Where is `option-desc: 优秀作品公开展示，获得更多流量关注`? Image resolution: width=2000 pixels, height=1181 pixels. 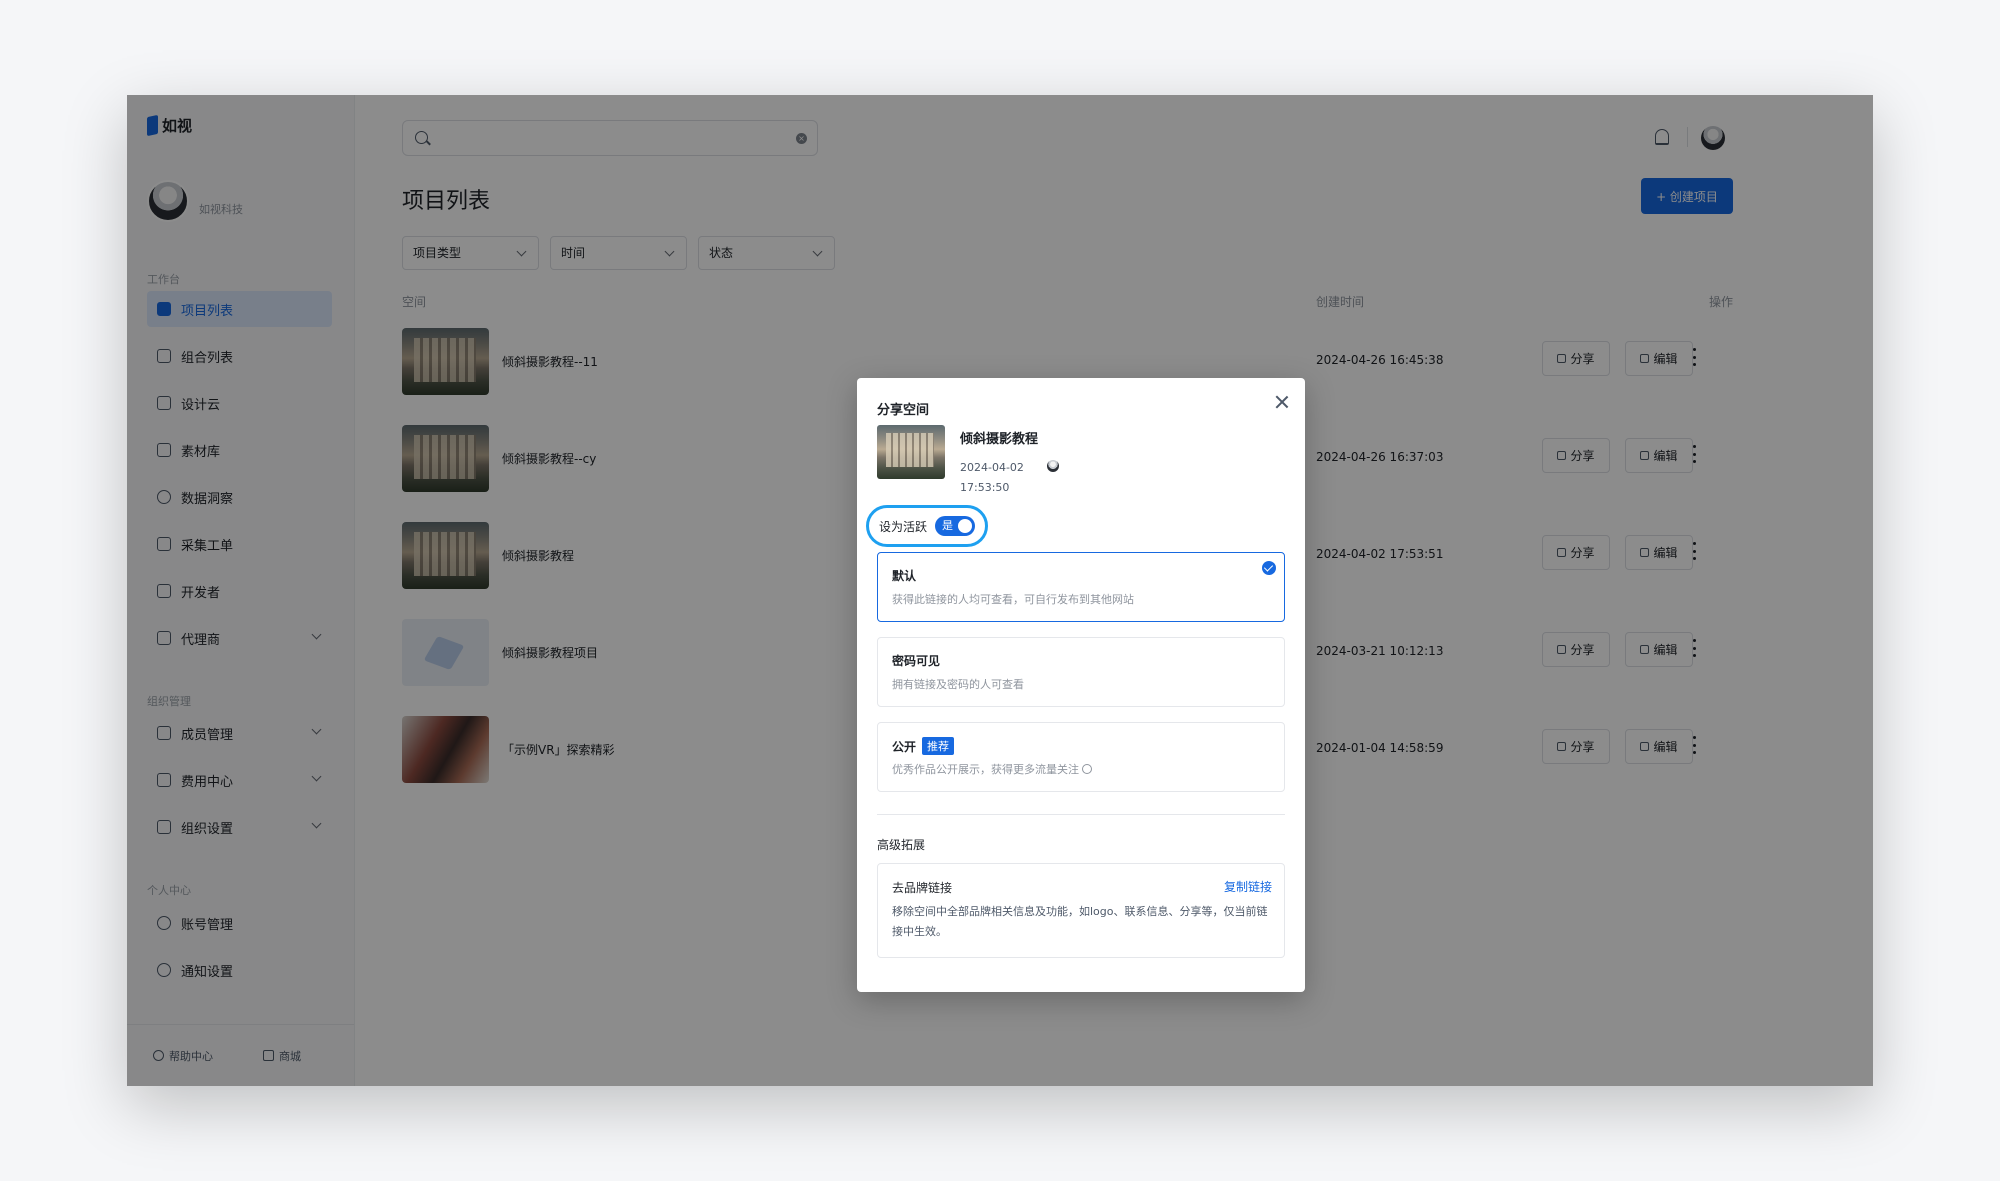 option-desc: 优秀作品公开展示，获得更多流量关注 is located at coordinates (992, 769).